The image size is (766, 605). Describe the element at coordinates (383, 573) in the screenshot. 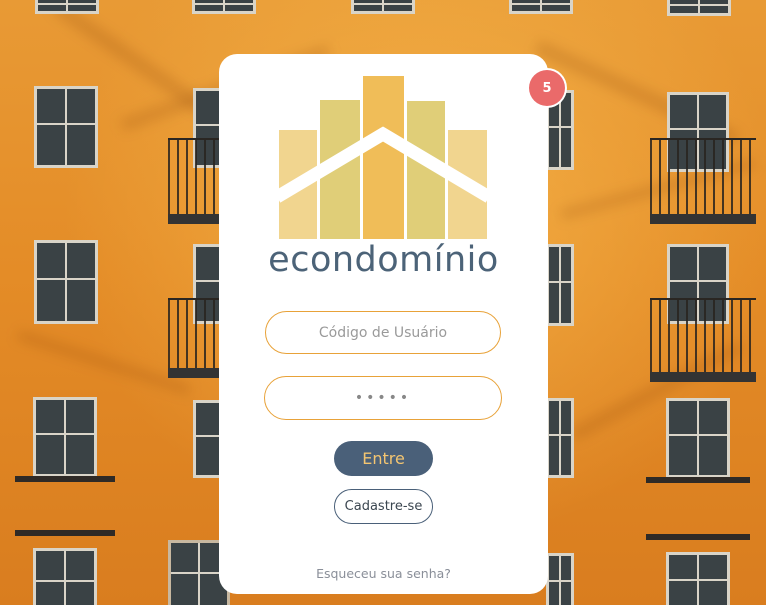

I see `forgot-password-link: Esqueceu sua senha?` at that location.